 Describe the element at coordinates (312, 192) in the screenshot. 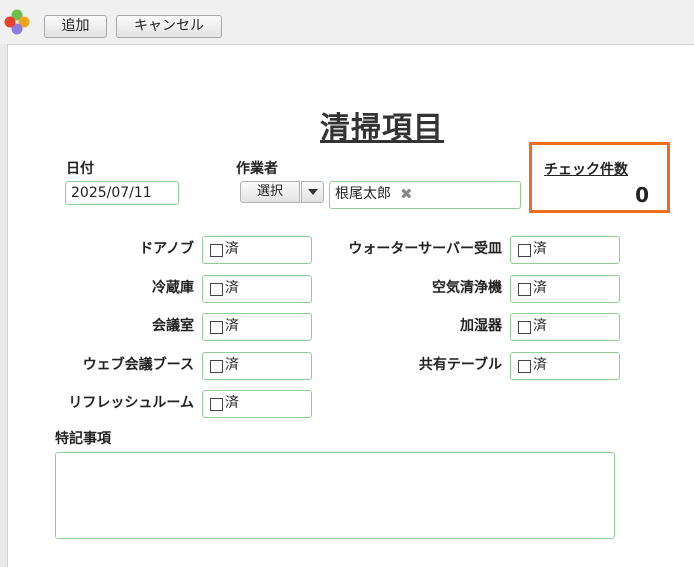

I see `chevron-down-icon` at that location.